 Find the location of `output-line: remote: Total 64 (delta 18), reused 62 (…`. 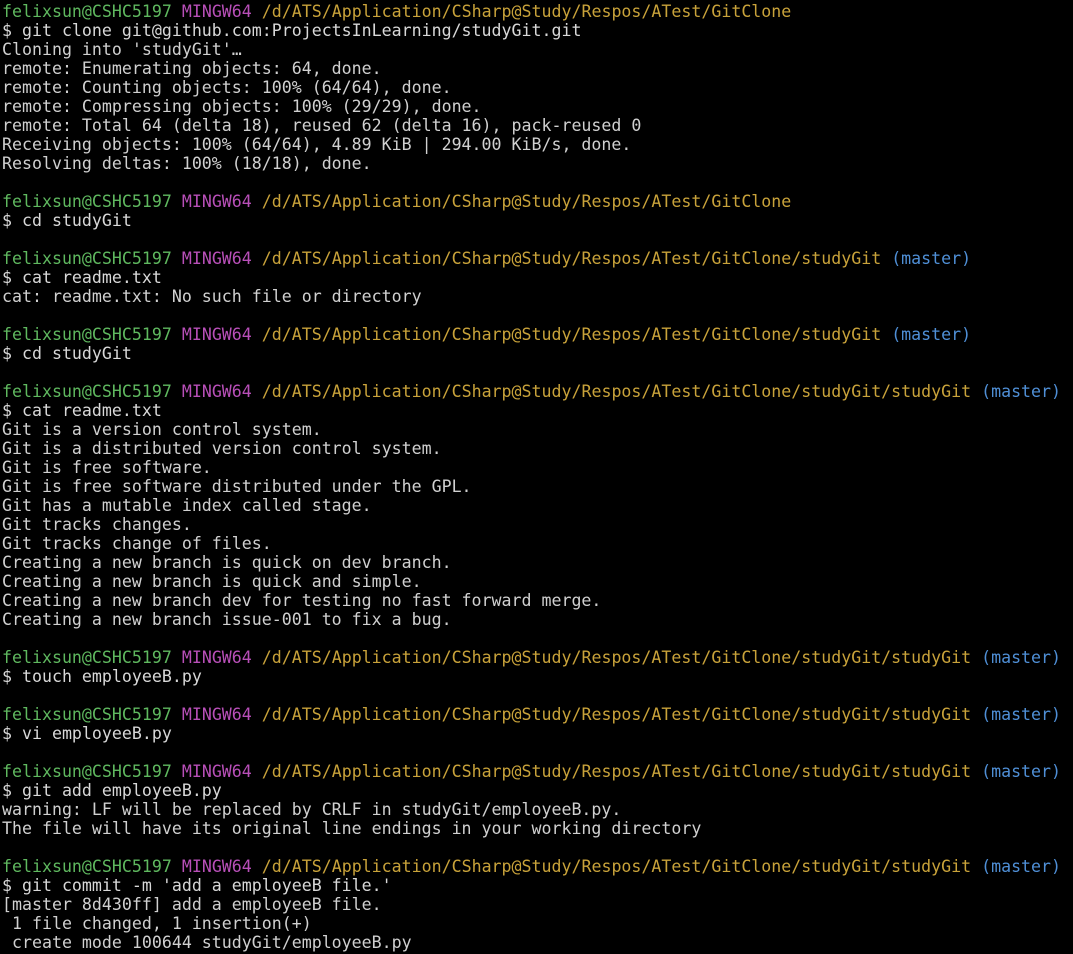

output-line: remote: Total 64 (delta 18), reused 62 (… is located at coordinates (322, 125).